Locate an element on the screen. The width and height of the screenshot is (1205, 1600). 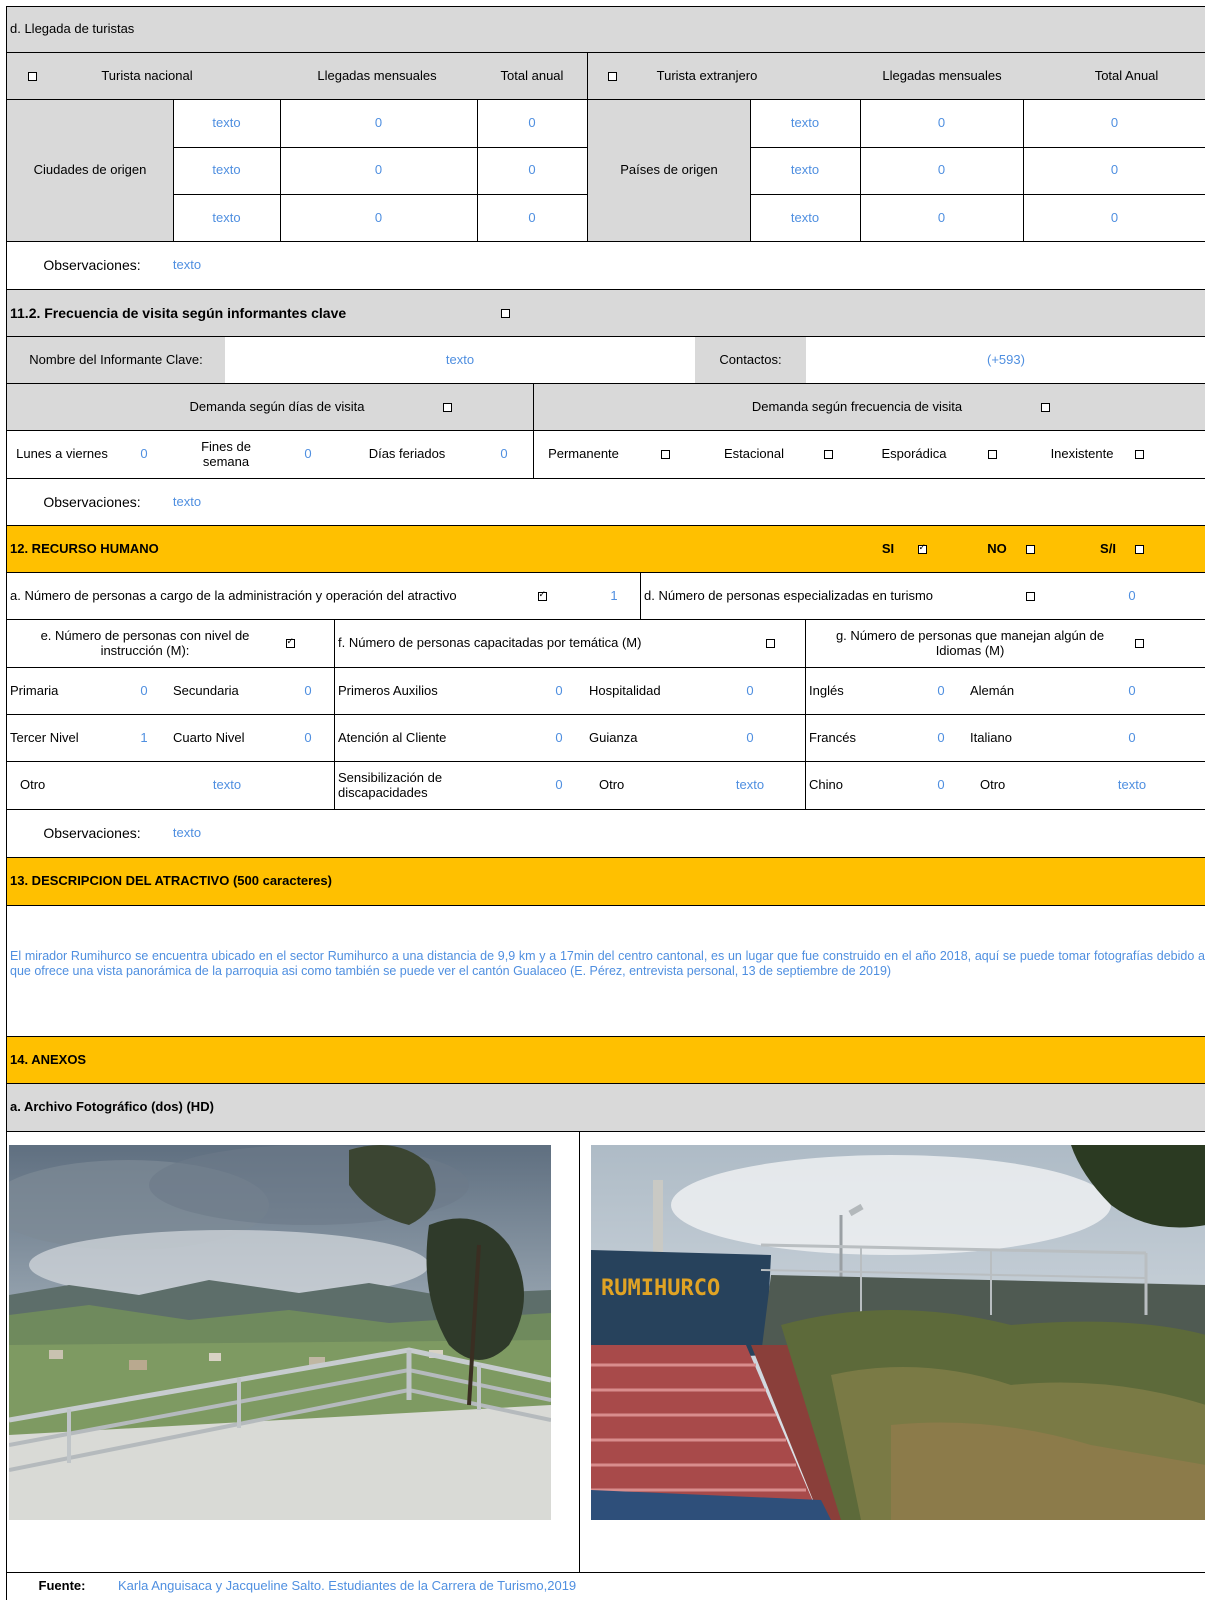
hospitalidad-value: 0 is located at coordinates (750, 691).